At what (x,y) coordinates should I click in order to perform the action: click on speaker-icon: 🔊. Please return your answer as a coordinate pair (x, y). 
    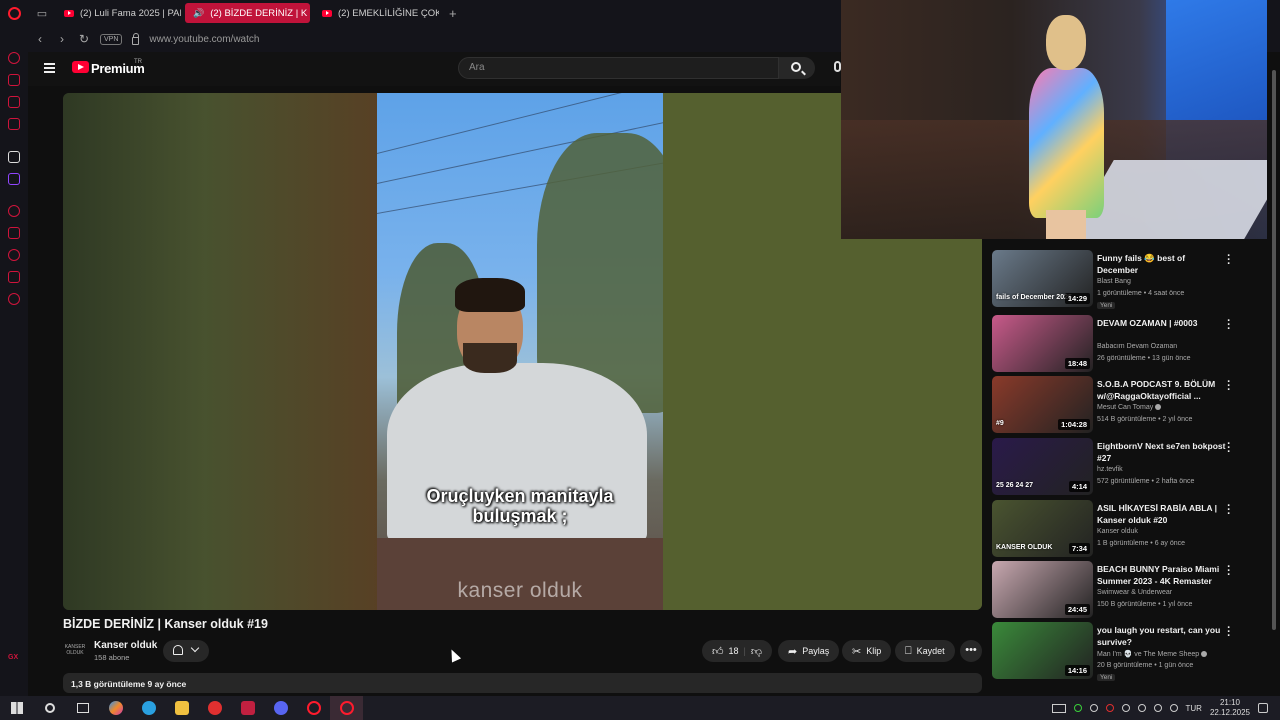
    Looking at the image, I should click on (198, 13).